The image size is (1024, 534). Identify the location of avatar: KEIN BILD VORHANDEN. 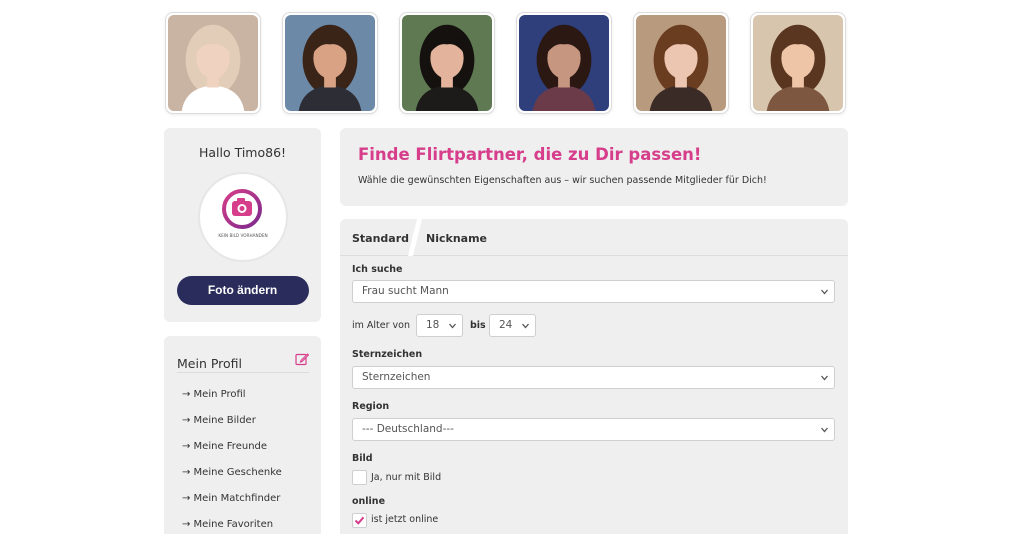
(242, 217).